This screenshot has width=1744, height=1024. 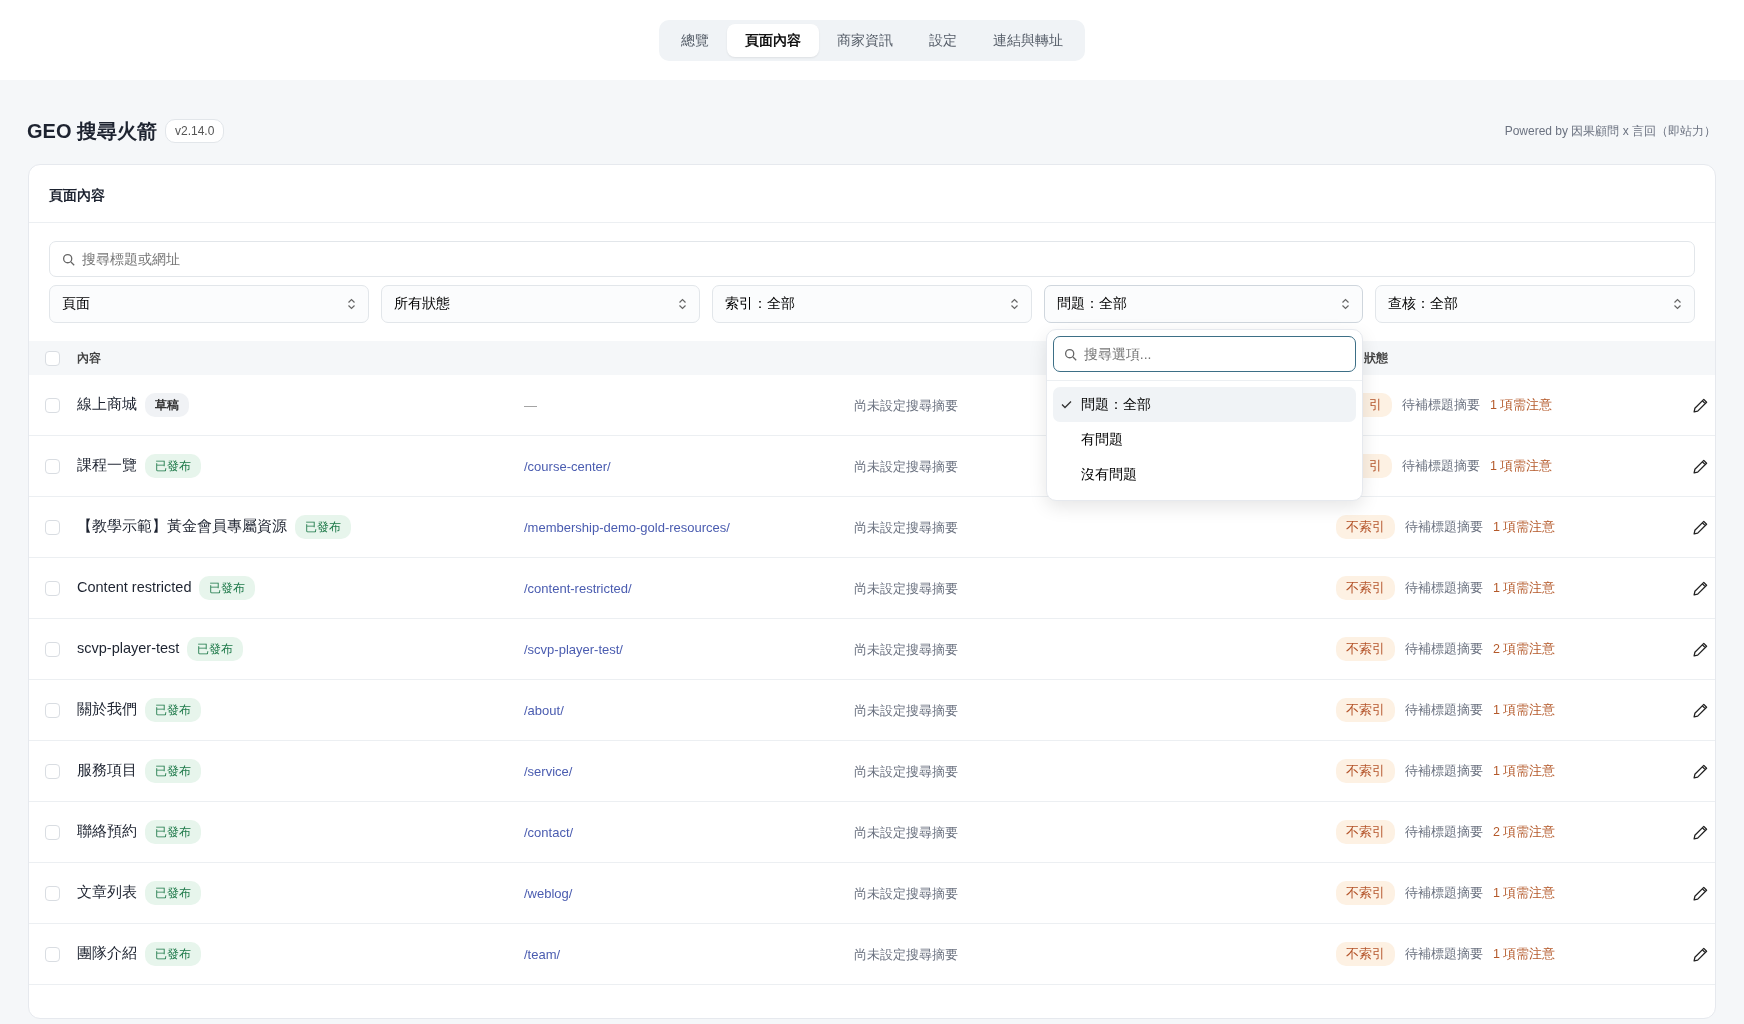 What do you see at coordinates (542, 954) in the screenshot?
I see `url-link: /team/` at bounding box center [542, 954].